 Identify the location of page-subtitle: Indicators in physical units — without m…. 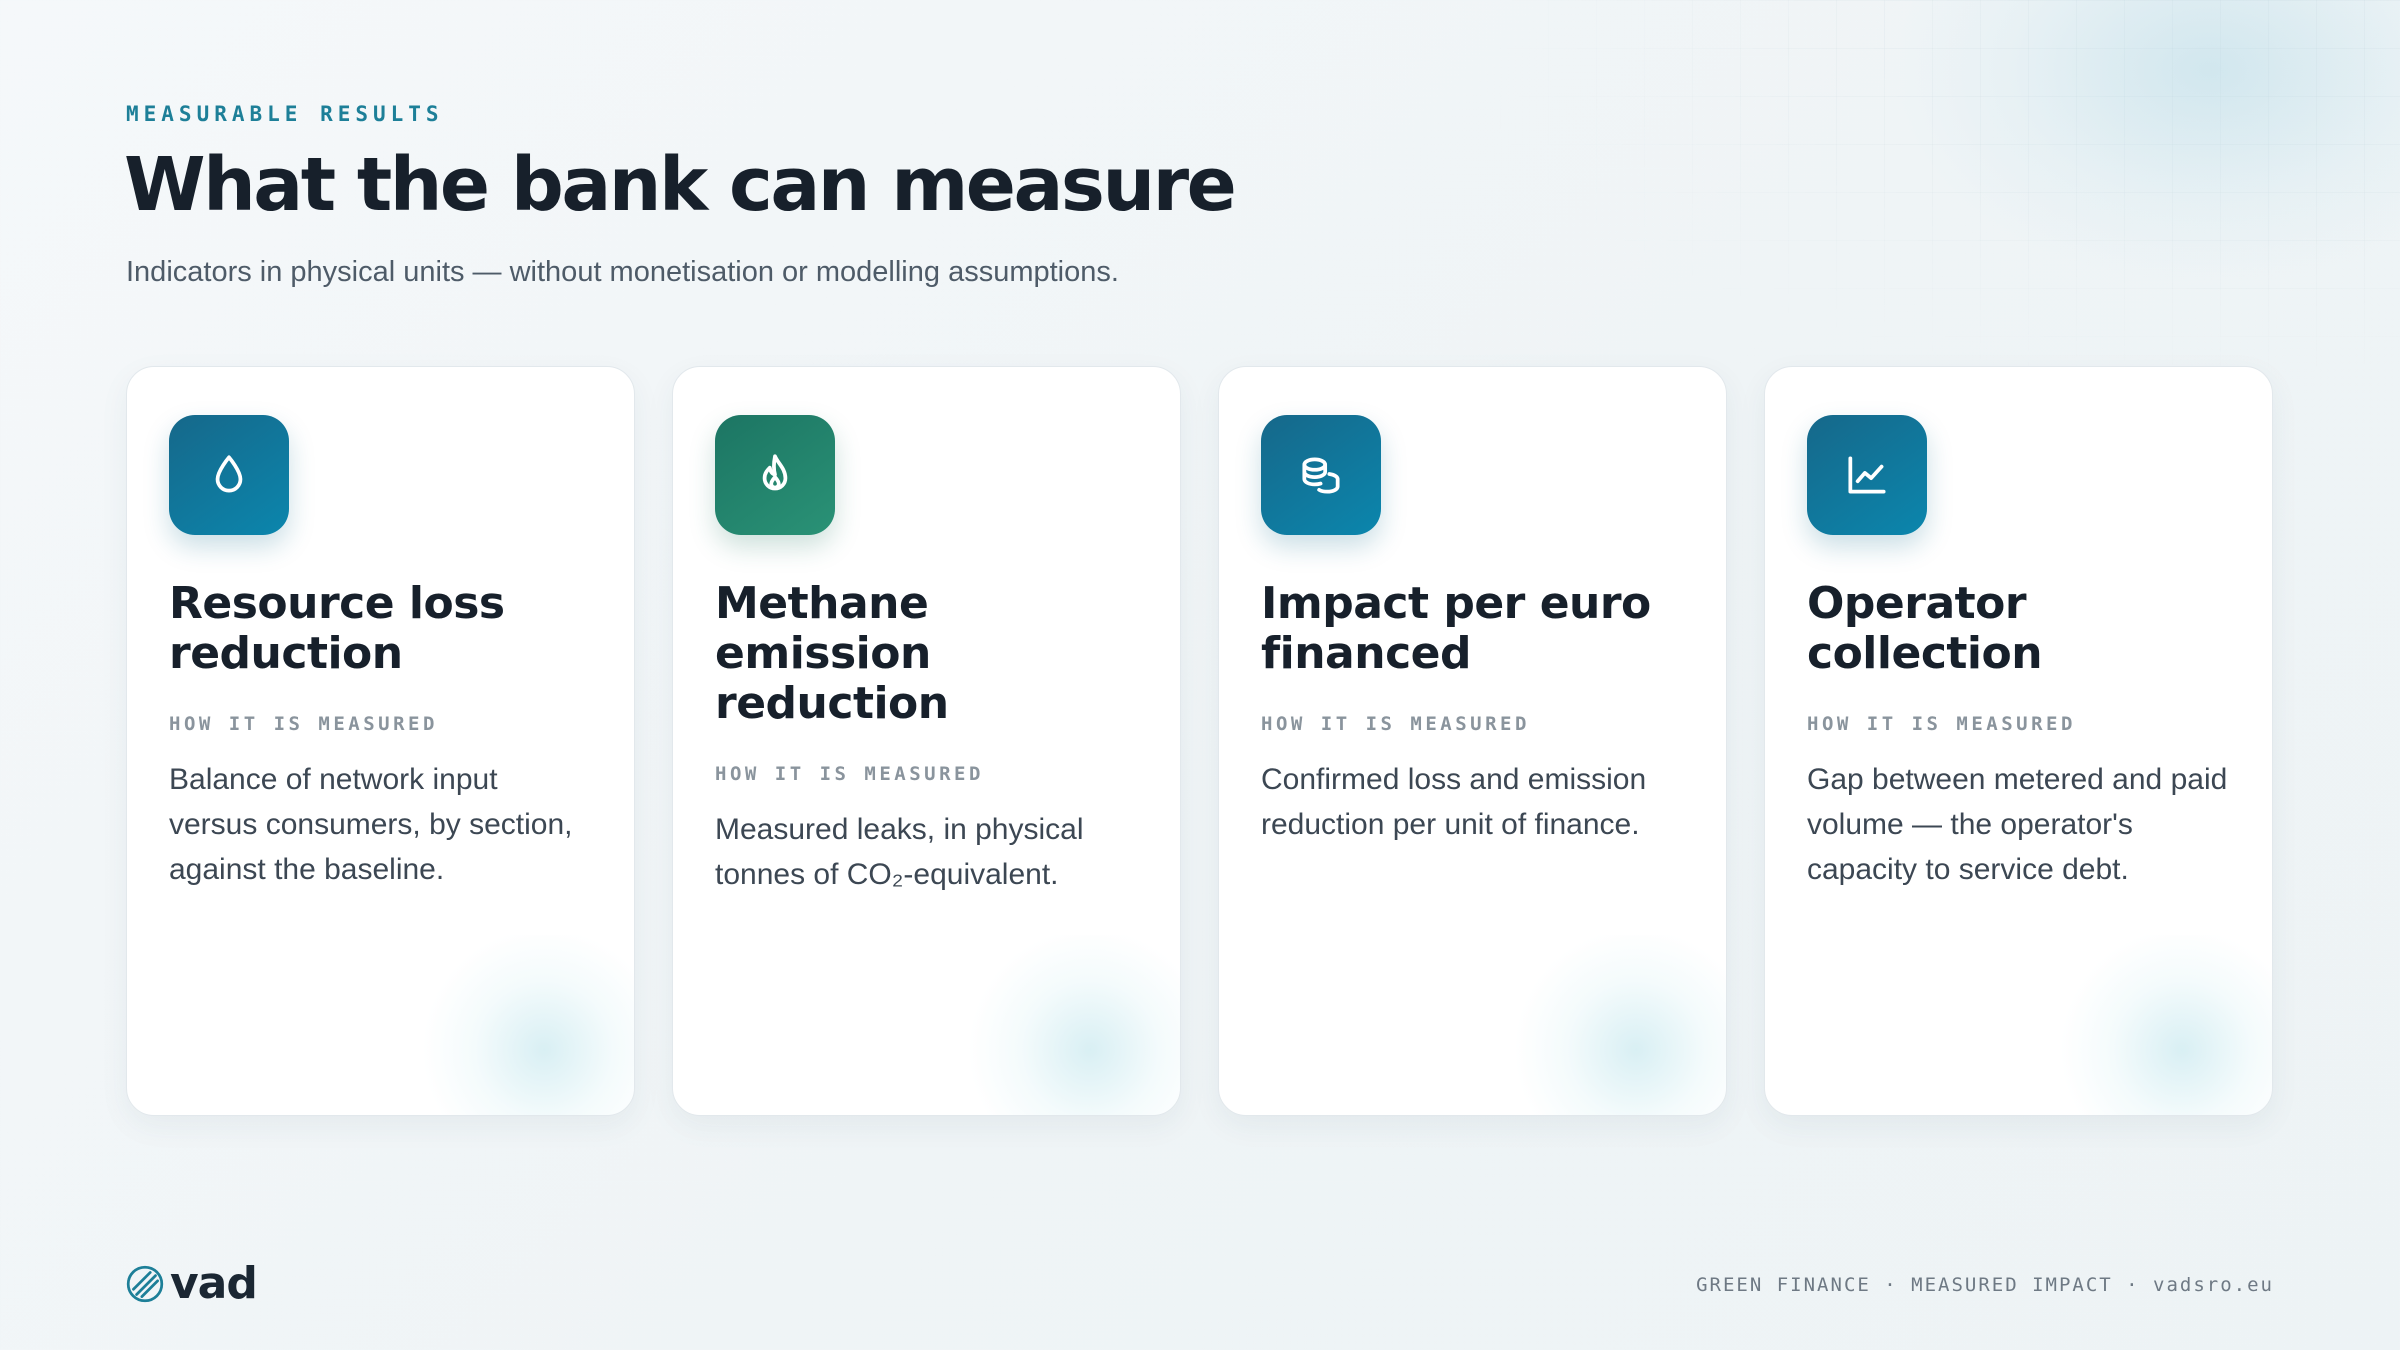
(622, 272).